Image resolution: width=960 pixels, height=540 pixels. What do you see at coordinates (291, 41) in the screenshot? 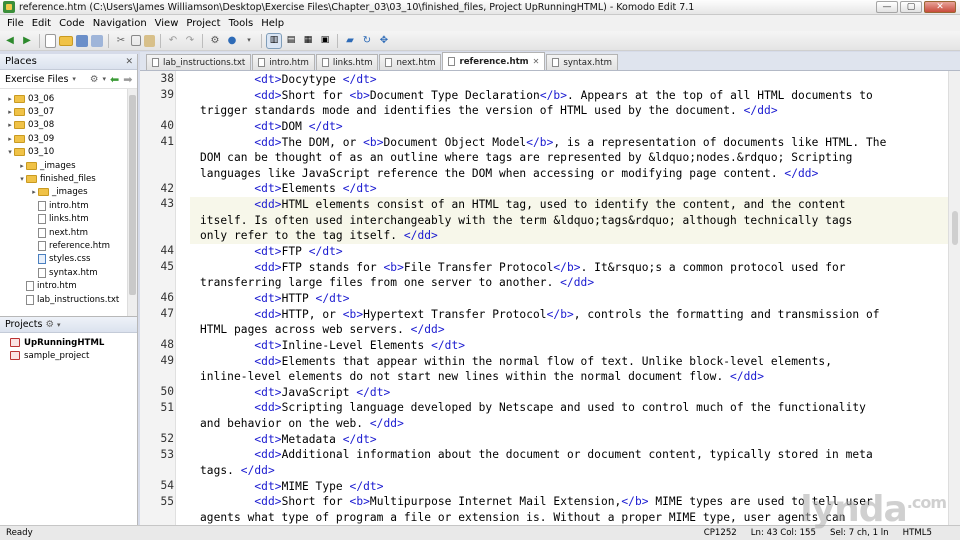
I see `right-pane-toggle-icon: ▤` at bounding box center [291, 41].